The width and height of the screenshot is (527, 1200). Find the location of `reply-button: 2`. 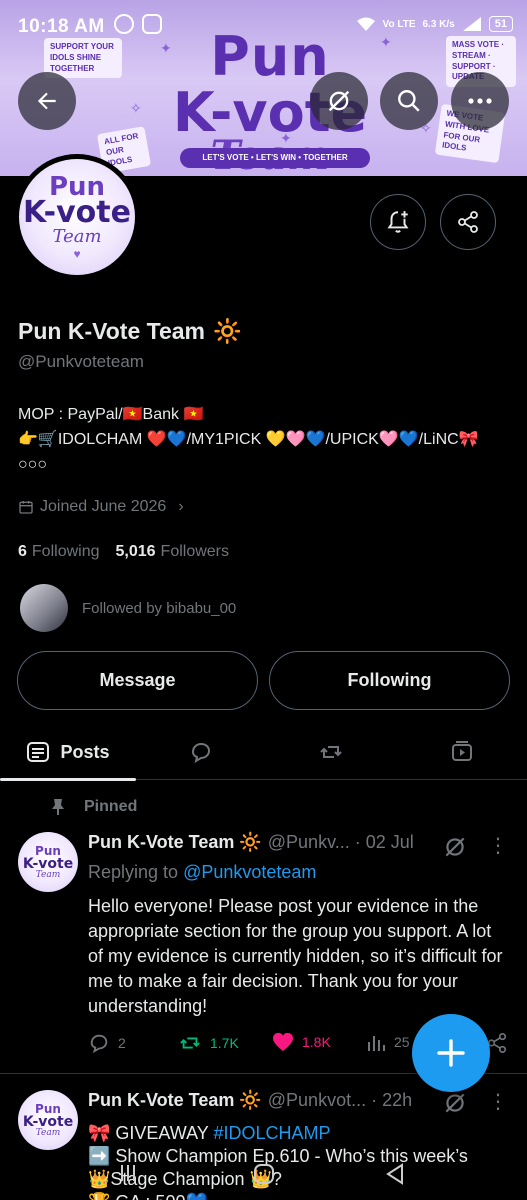

reply-button: 2 is located at coordinates (107, 1043).